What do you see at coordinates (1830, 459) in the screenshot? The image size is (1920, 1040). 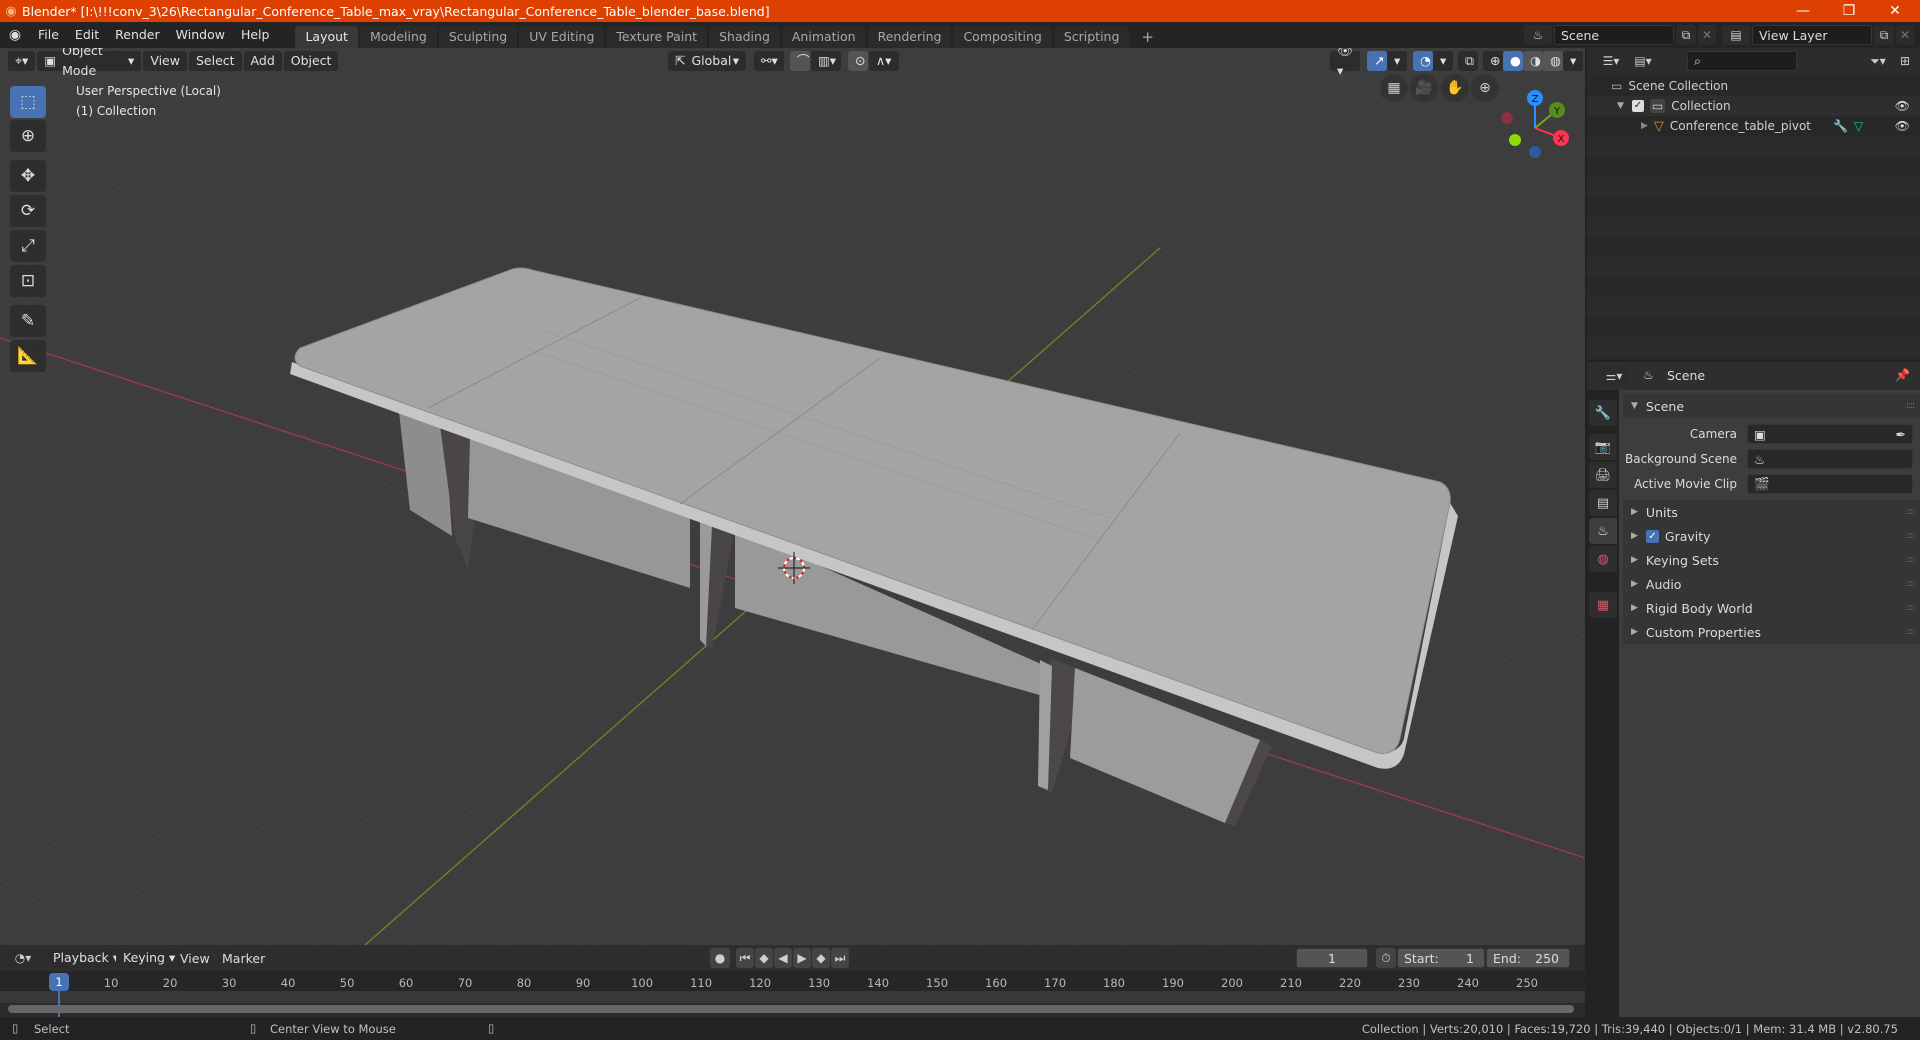 I see `background-scene-field: ♨` at bounding box center [1830, 459].